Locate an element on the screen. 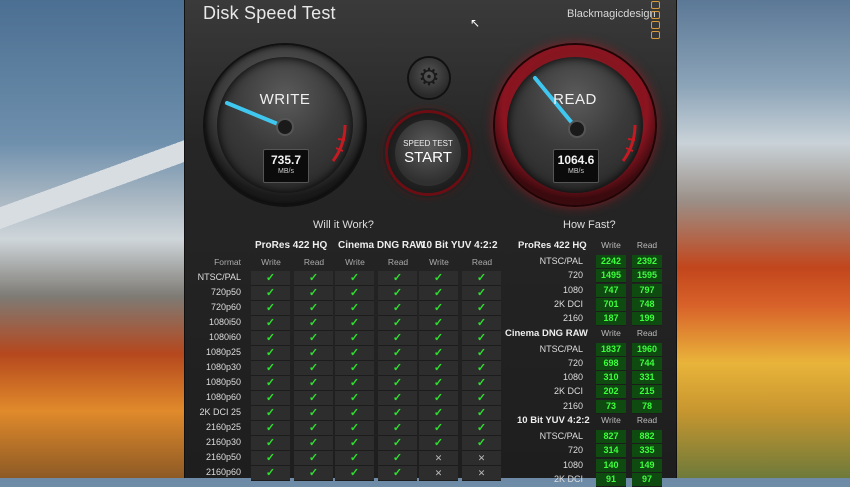  table-row: 1080p30 ✓ ✓ ✓ ✓ ✓ ✓ is located at coordinates (347, 368).